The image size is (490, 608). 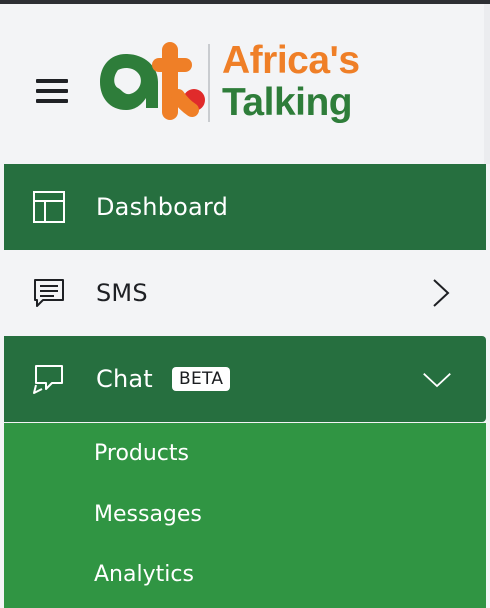 I want to click on brand-logo: Africa's Talking, so click(x=241, y=88).